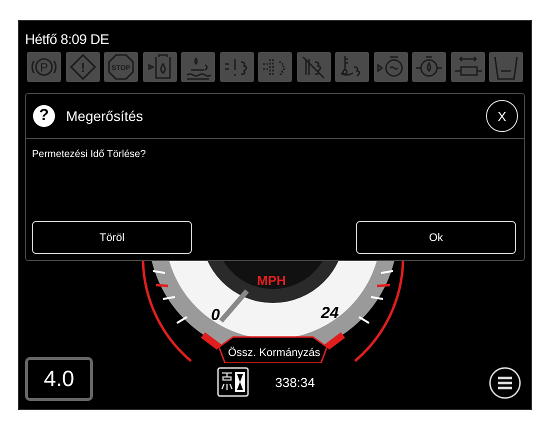  What do you see at coordinates (330, 314) in the screenshot?
I see `gauge-max-label: 24` at bounding box center [330, 314].